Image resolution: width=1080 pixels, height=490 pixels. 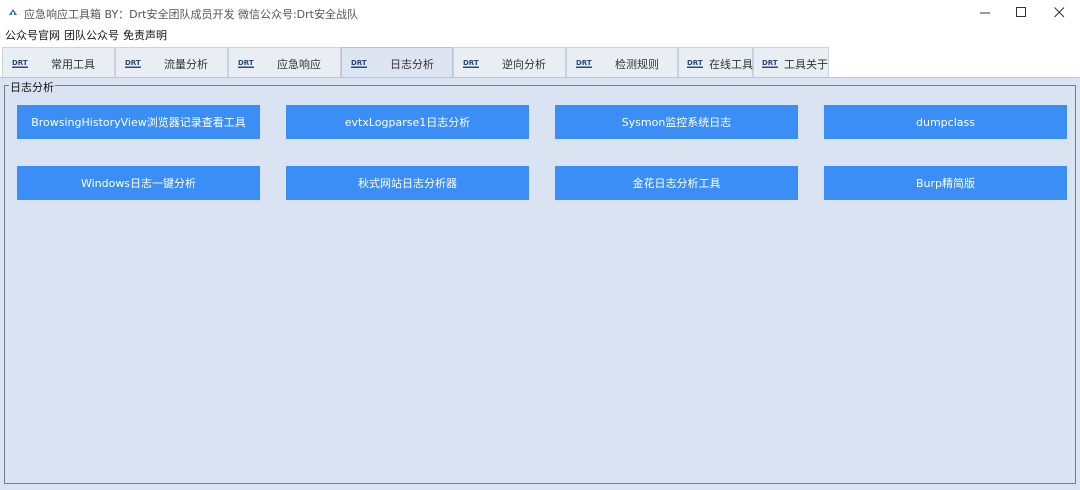 I want to click on minimize-button, so click(x=985, y=12).